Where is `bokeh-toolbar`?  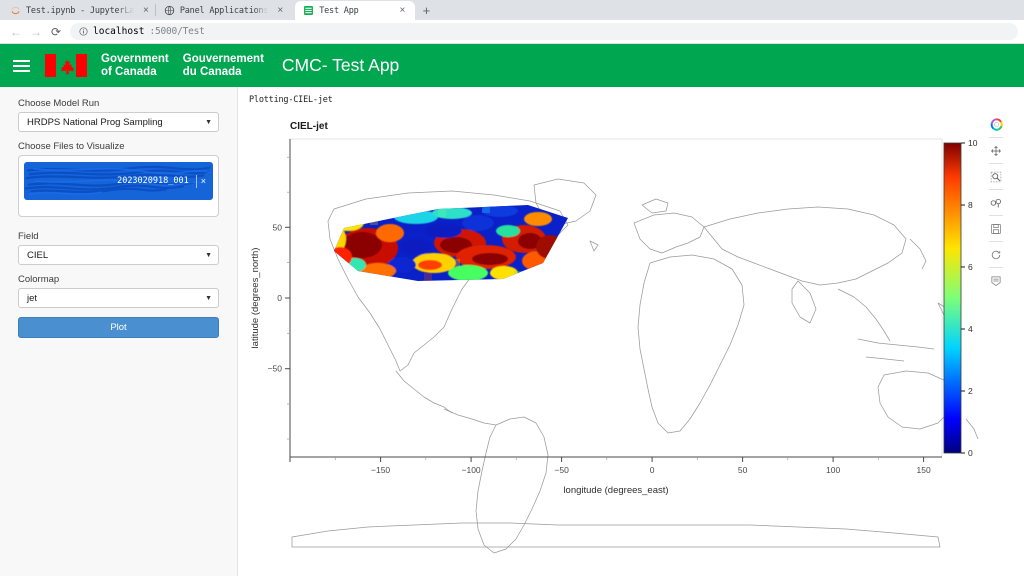
bokeh-toolbar is located at coordinates (996, 202).